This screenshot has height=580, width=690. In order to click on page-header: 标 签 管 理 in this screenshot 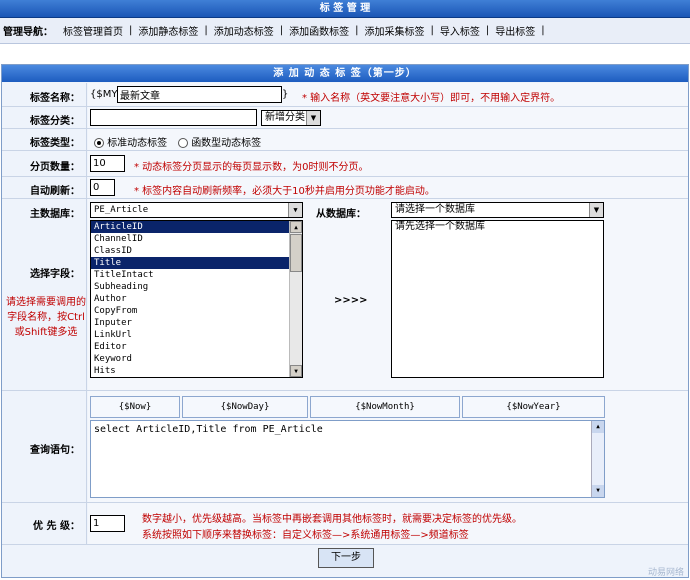, I will do `click(345, 9)`.